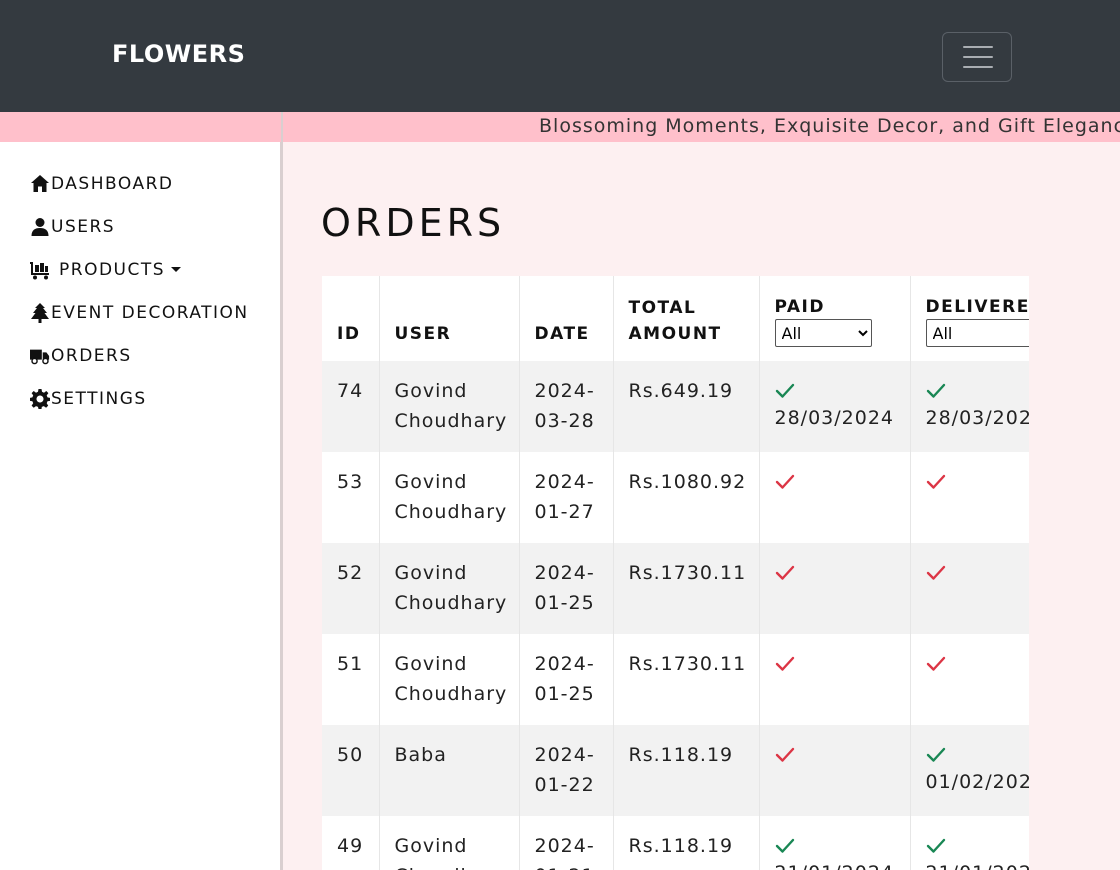 This screenshot has width=1120, height=870. Describe the element at coordinates (351, 318) in the screenshot. I see `column-header-id: ID` at that location.